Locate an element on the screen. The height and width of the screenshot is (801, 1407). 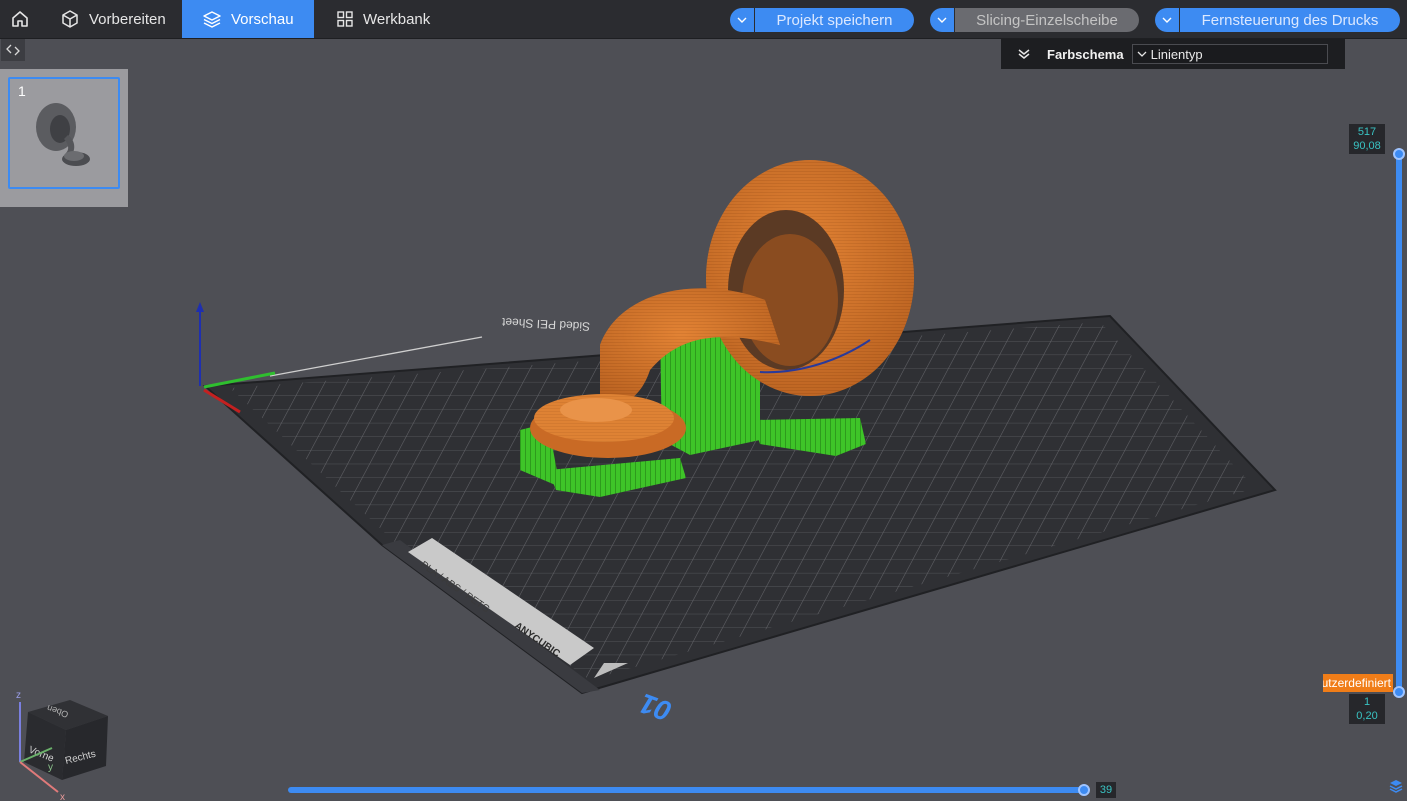
layer-bottom-height: 0,20 is located at coordinates (1367, 716).